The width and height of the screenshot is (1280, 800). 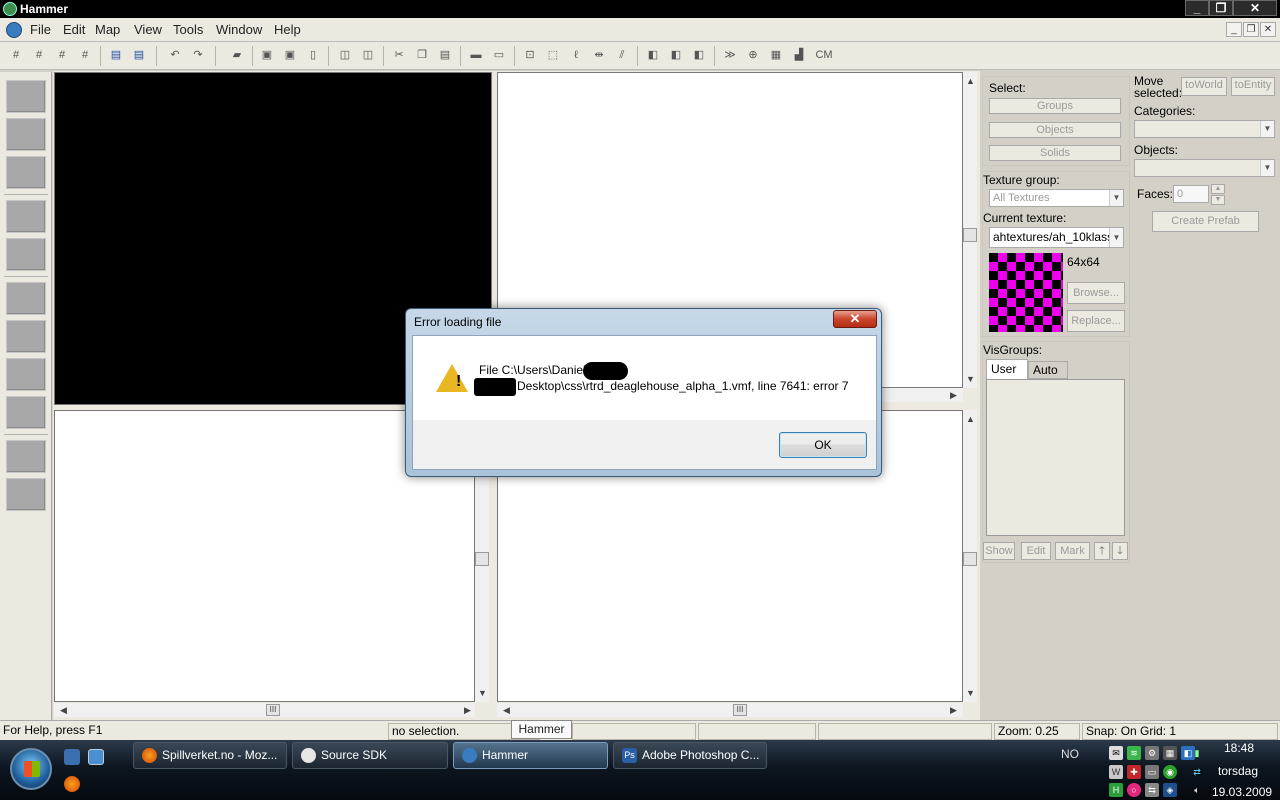 What do you see at coordinates (1204, 86) in the screenshot?
I see `to-world-button: toWorld` at bounding box center [1204, 86].